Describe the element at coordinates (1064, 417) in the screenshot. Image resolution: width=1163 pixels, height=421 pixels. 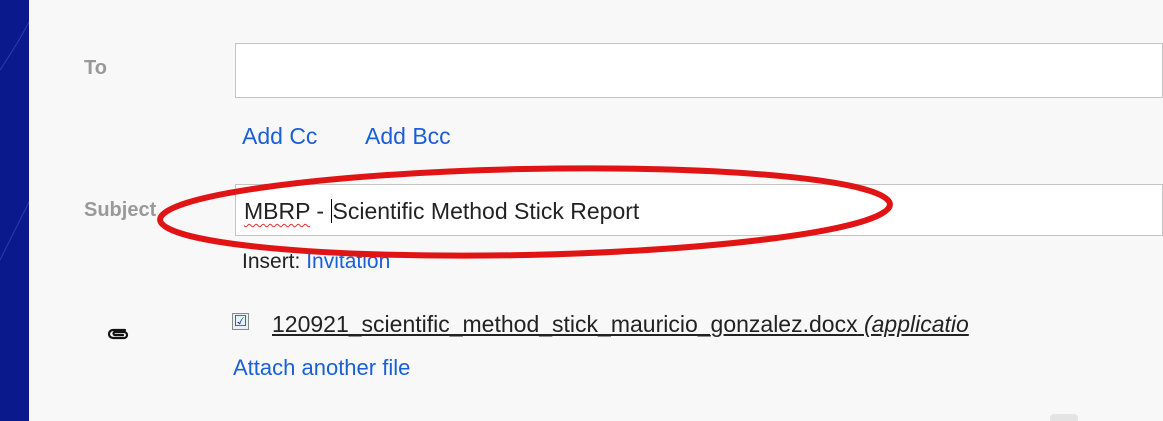
I see `scrollbar-thumb` at that location.